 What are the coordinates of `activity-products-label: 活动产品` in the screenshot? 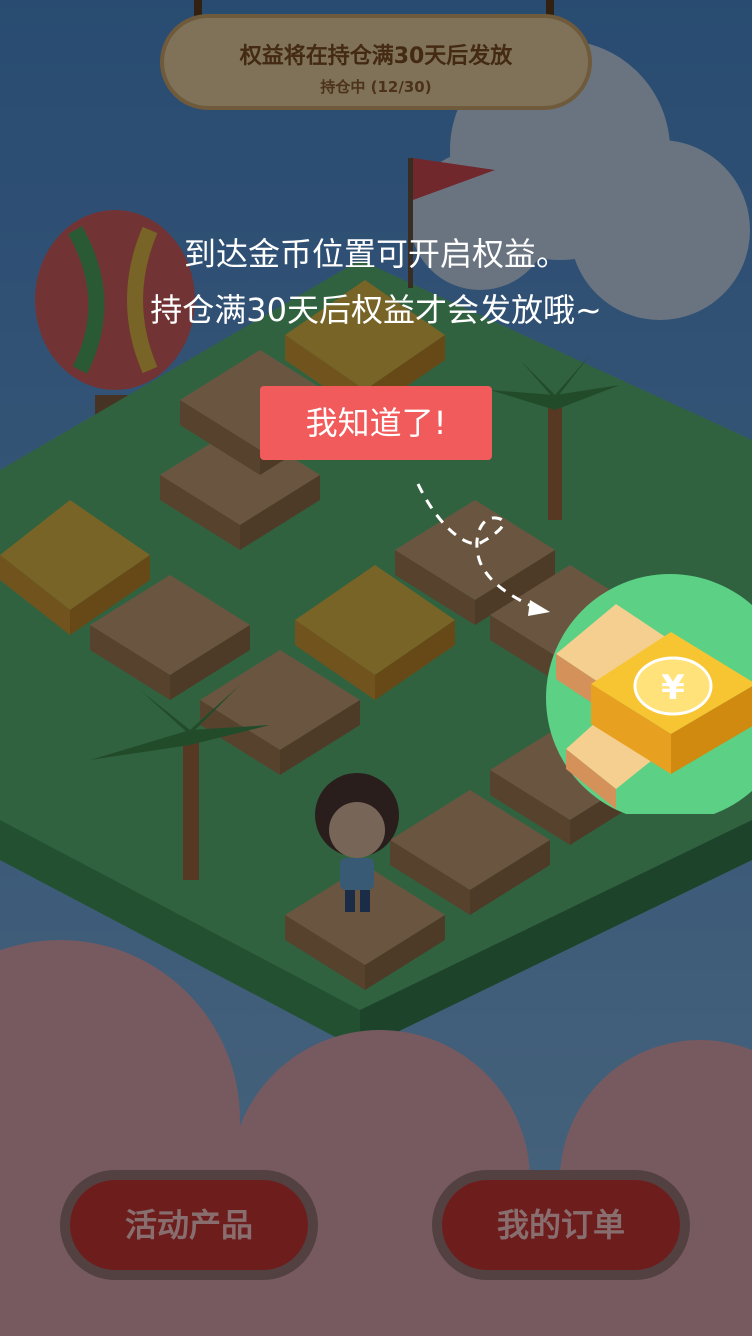 It's located at (189, 1225).